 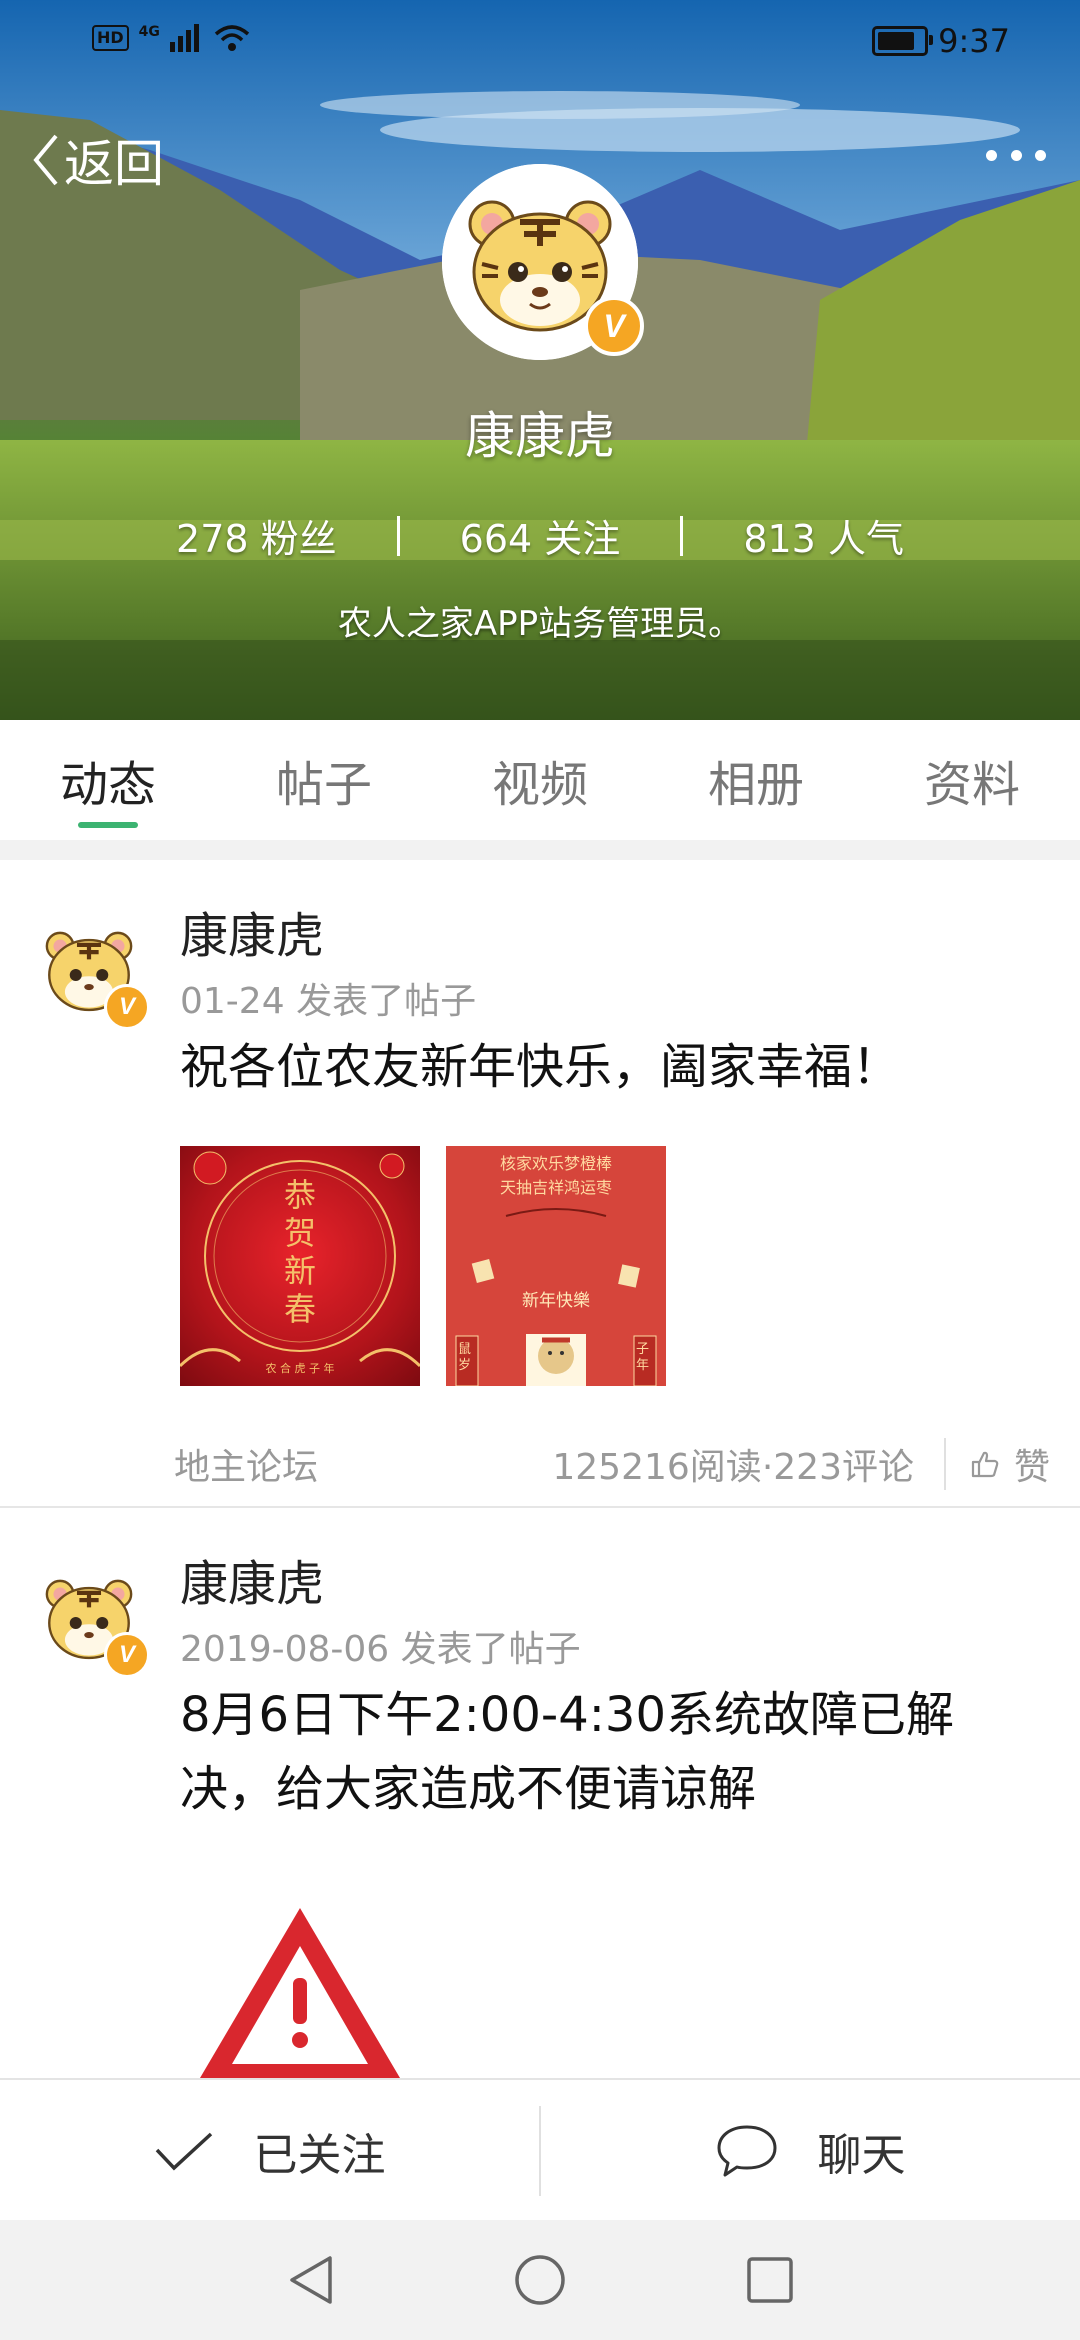 I want to click on greeting-footer: 农 合 虎 子 年, so click(x=300, y=1368).